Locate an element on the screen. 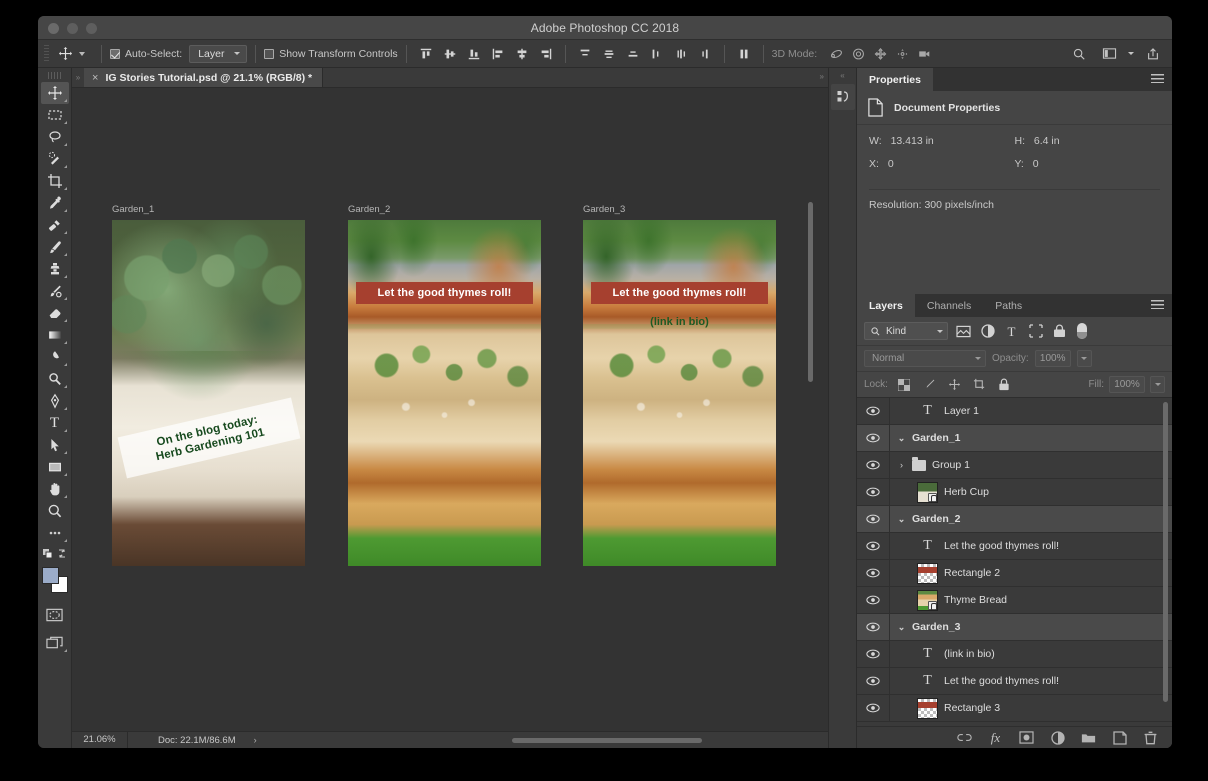 The image size is (1208, 781). new-group-icon is located at coordinates (1088, 737).